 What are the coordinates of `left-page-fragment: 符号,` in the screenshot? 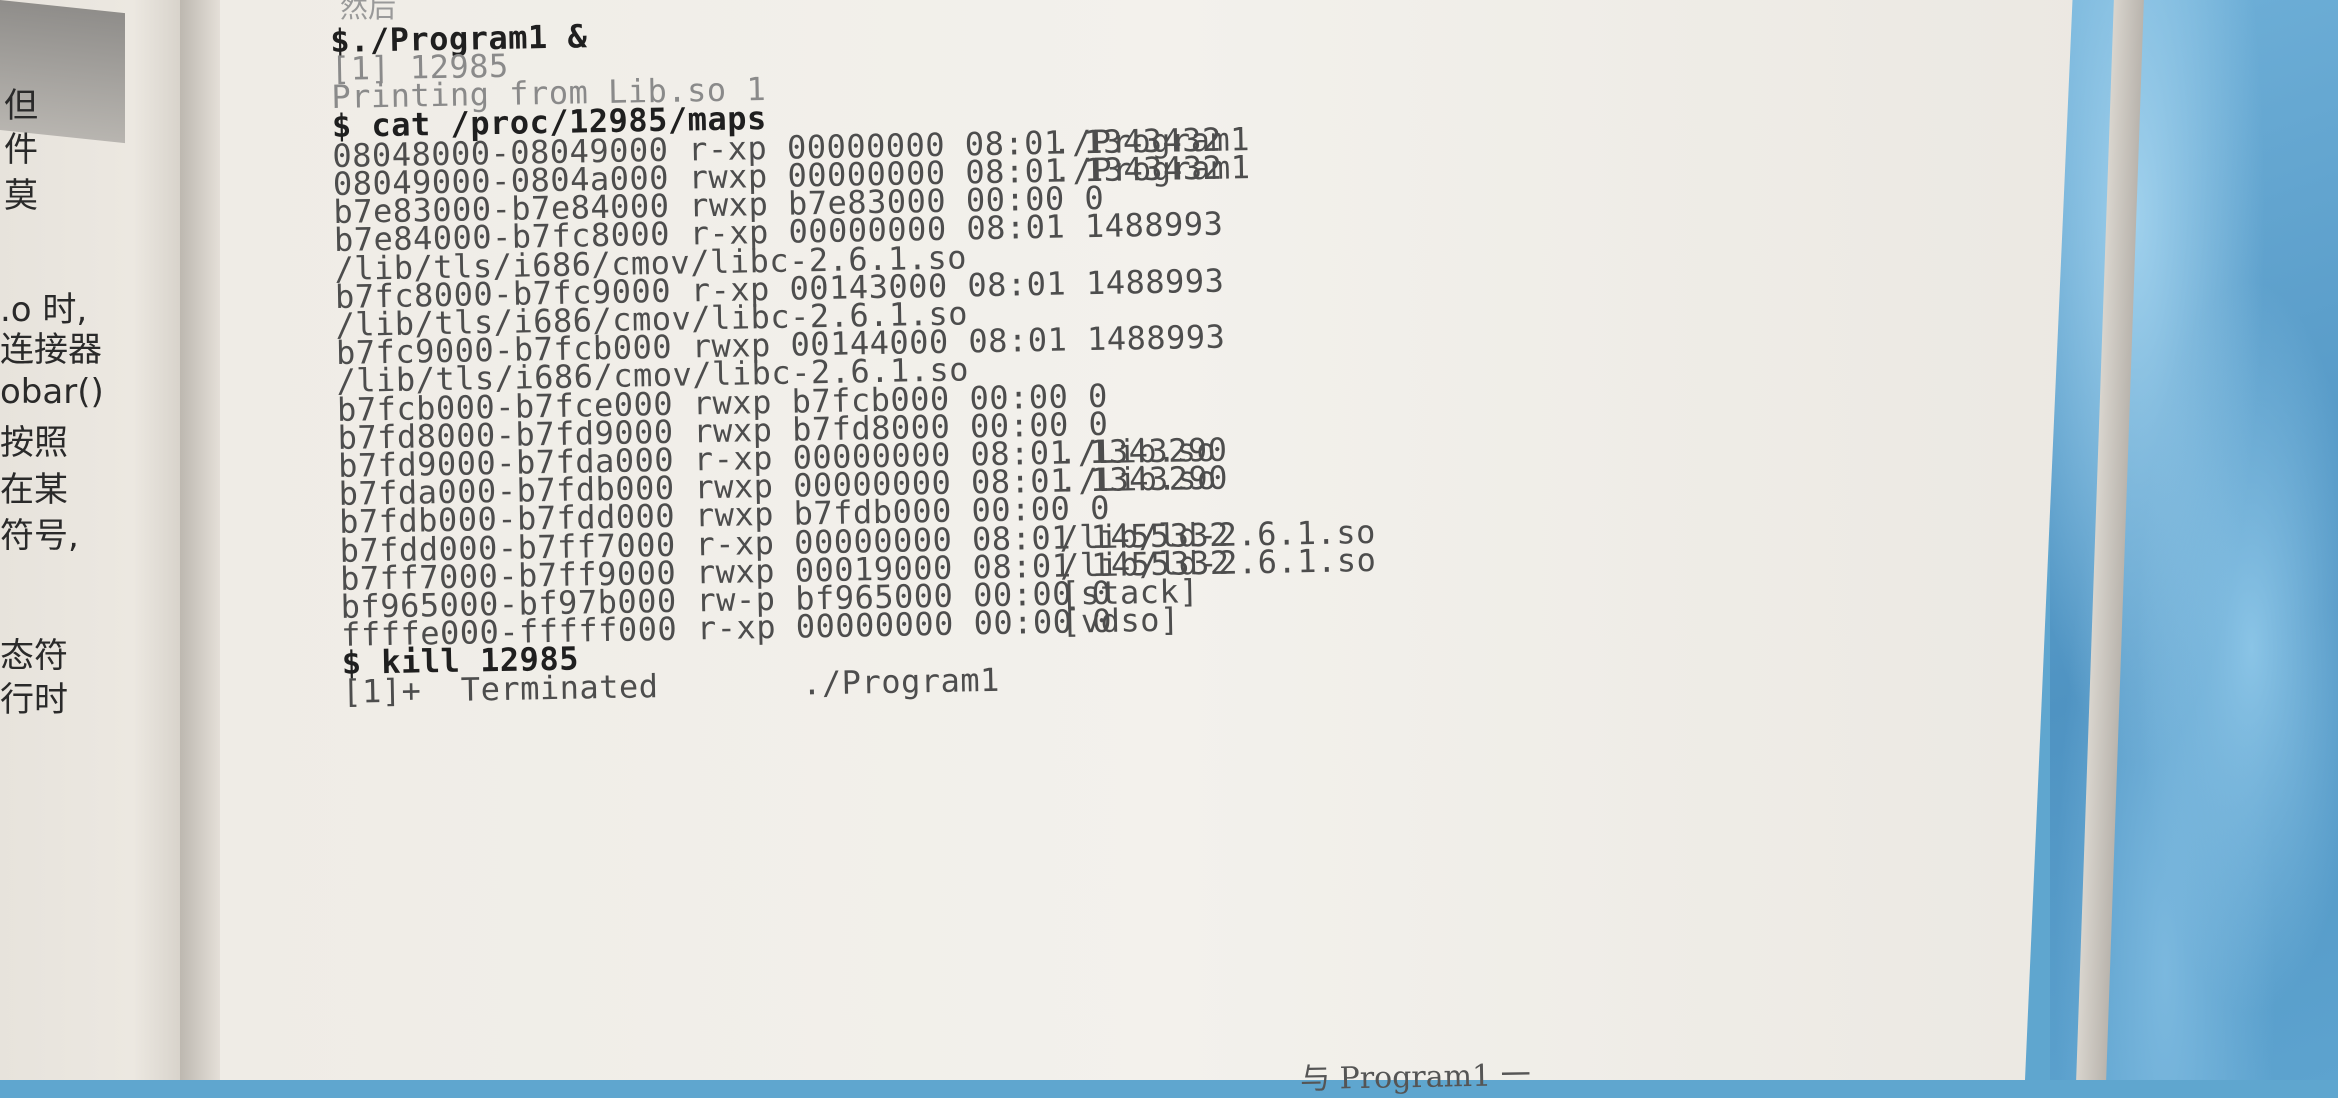 It's located at (39, 536).